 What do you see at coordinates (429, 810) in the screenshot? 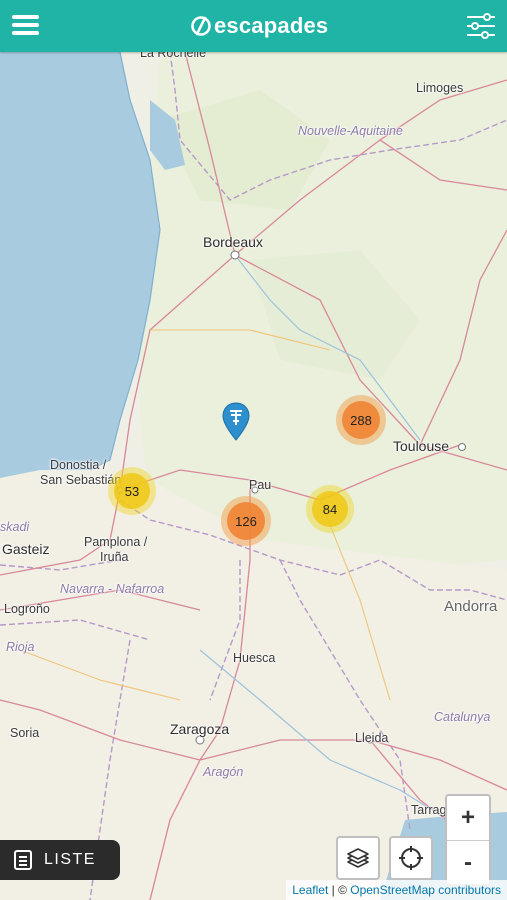
I see `place-label-tarragona: Tarrag` at bounding box center [429, 810].